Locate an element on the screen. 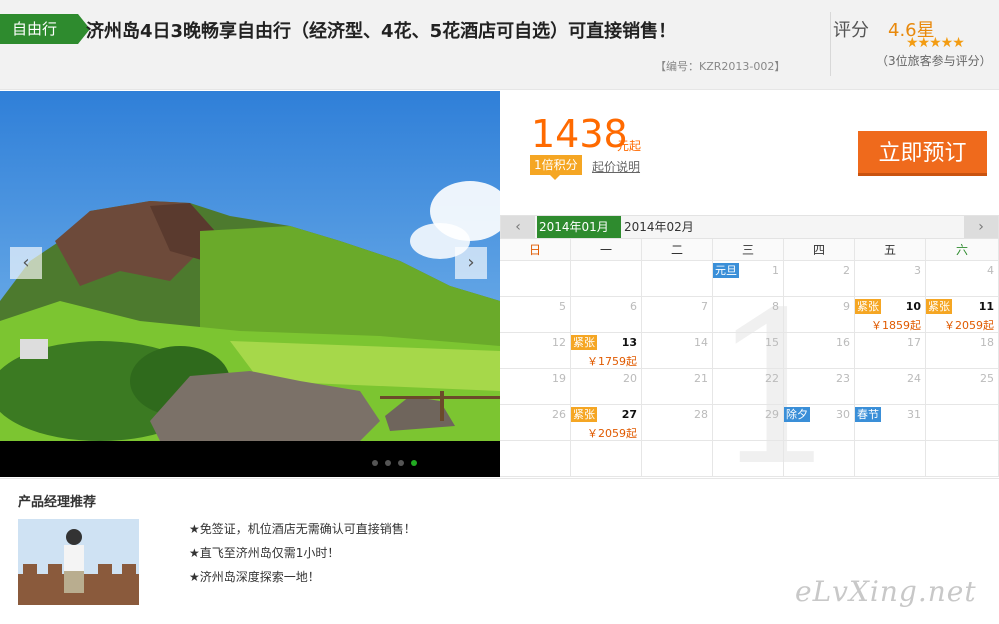 This screenshot has width=999, height=624. day-price: ￥2059起 is located at coordinates (612, 433).